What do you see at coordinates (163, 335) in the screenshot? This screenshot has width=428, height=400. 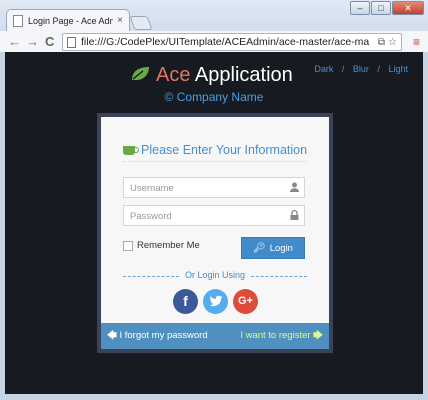 I see `forgot-password-label: I forgot my password` at bounding box center [163, 335].